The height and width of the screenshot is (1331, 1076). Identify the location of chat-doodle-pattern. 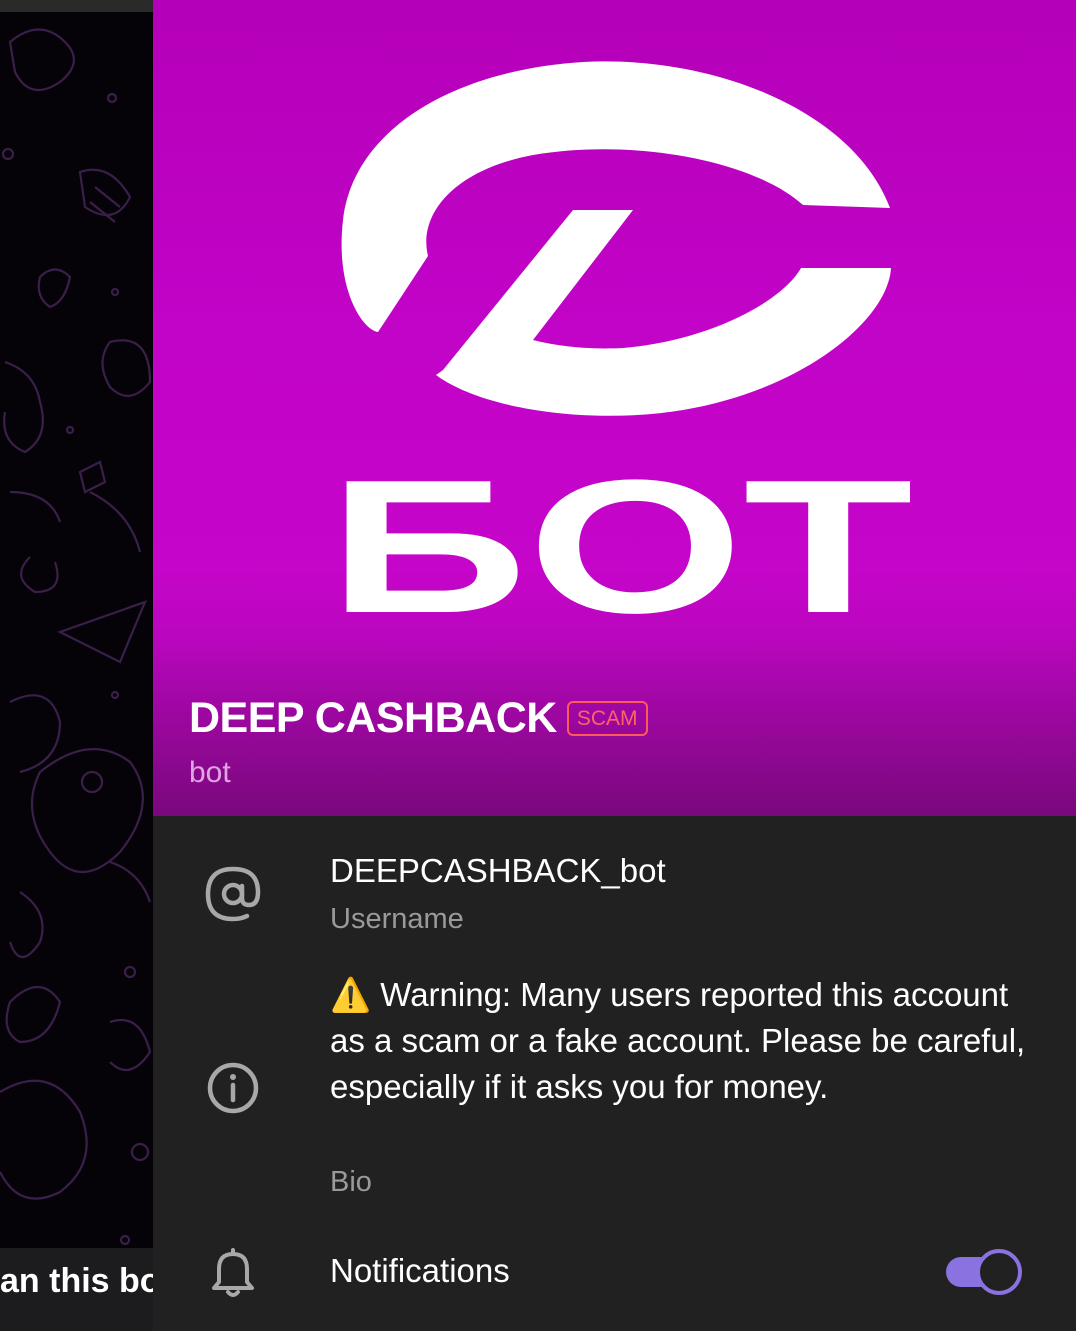
(76, 637).